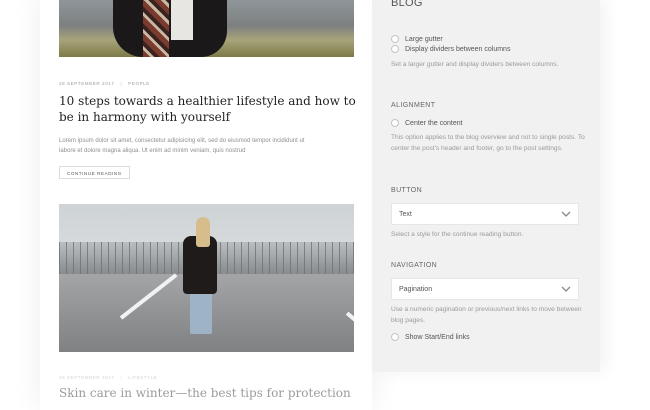  I want to click on option-label: Show Start/End links, so click(437, 337).